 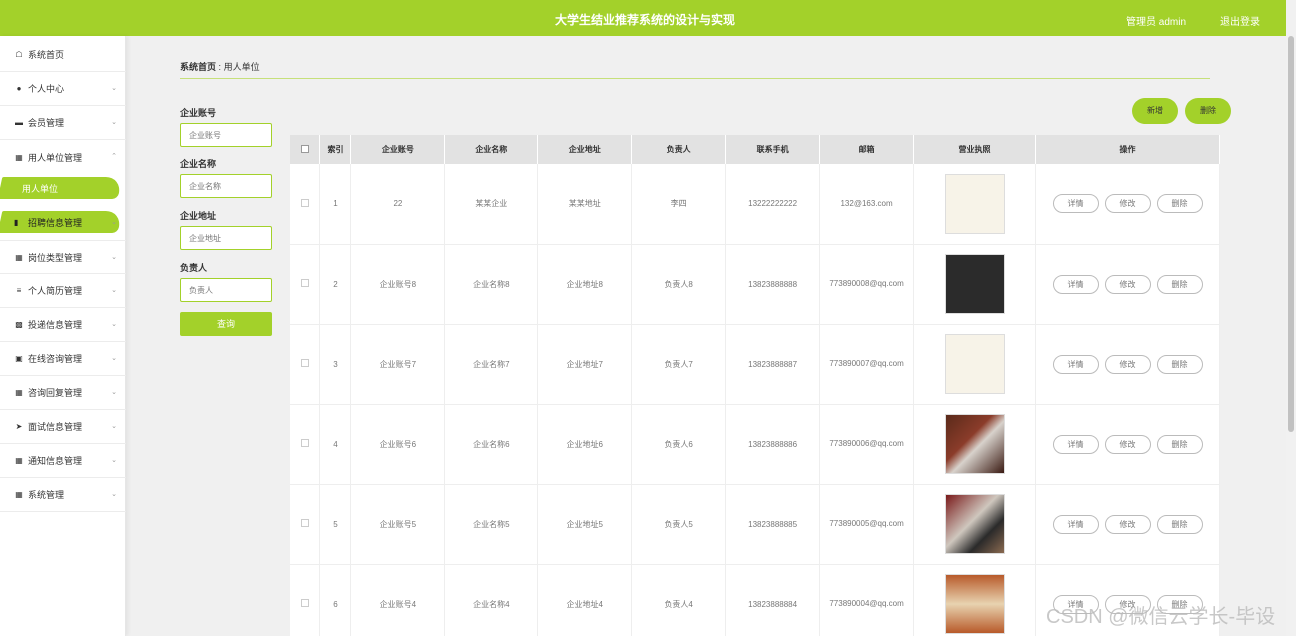 What do you see at coordinates (226, 324) in the screenshot?
I see `query-button: 查询` at bounding box center [226, 324].